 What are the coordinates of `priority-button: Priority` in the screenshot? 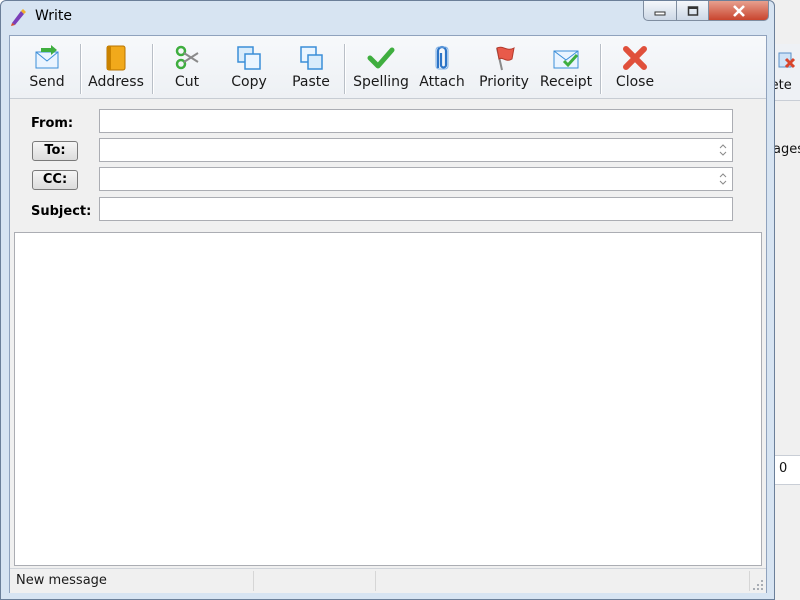 It's located at (504, 68).